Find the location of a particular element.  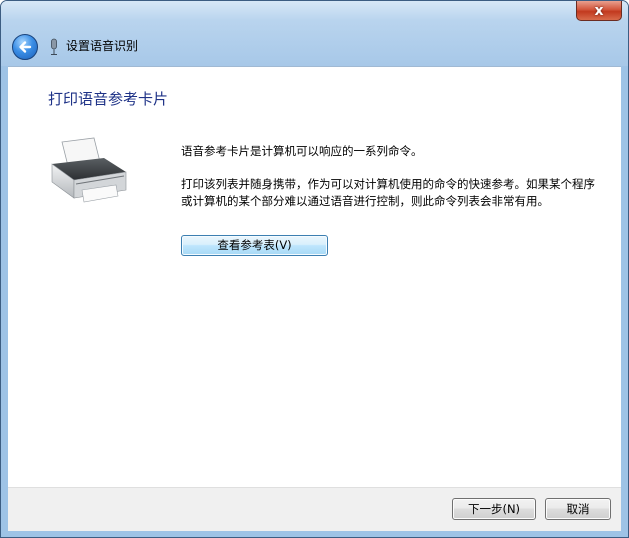

view-reference-button: 查看参考表(V) is located at coordinates (254, 245).